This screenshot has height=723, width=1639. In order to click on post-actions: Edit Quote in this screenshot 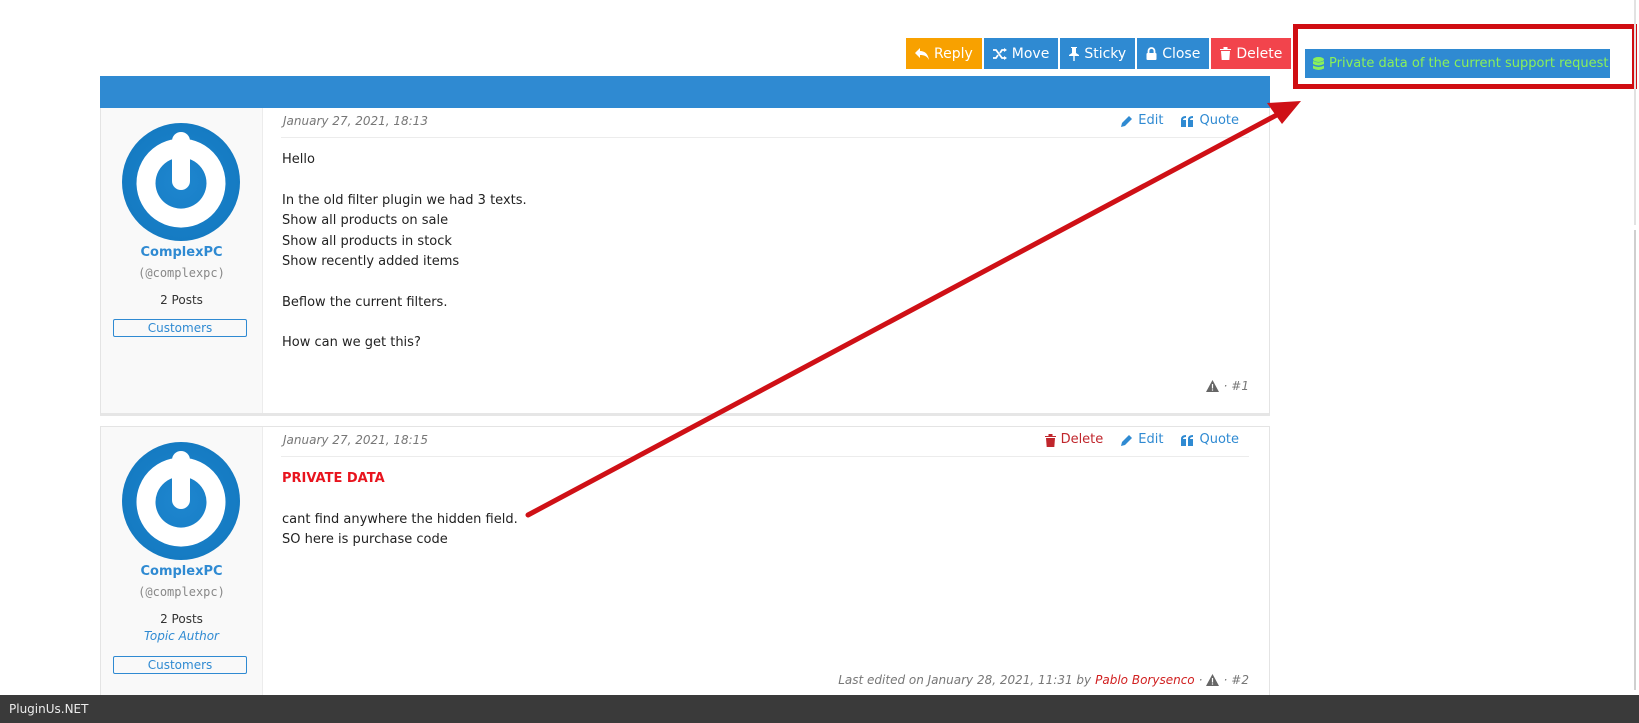, I will do `click(1180, 121)`.